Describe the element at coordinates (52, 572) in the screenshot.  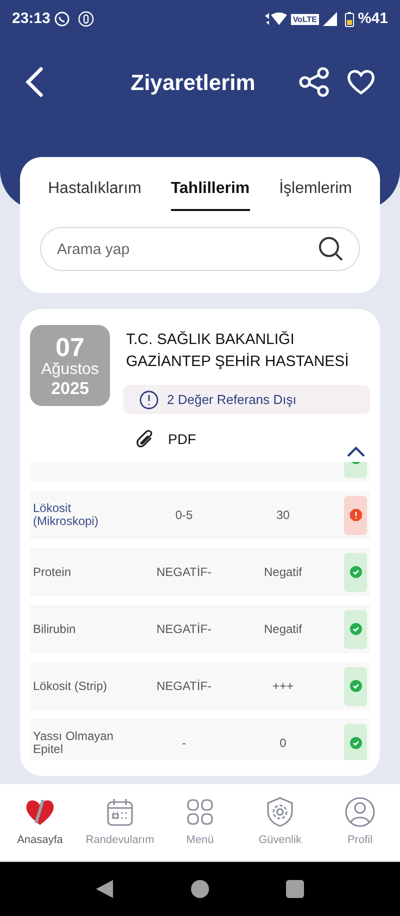
I see `test-name: Protein` at that location.